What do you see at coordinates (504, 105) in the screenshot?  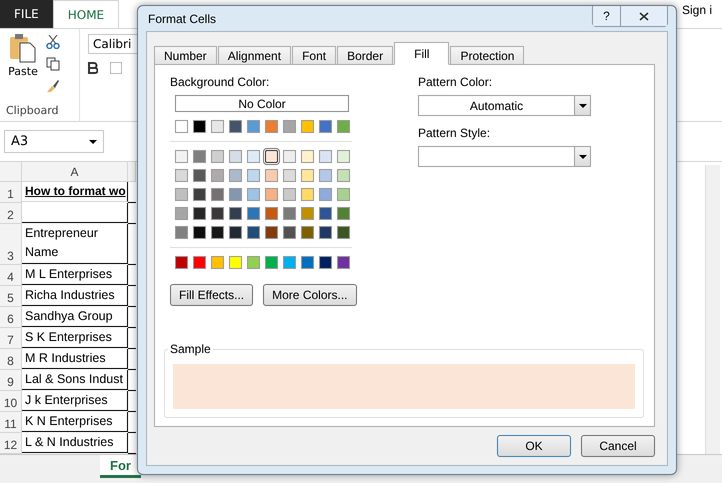 I see `pattern-color-dropdown: Automatic` at bounding box center [504, 105].